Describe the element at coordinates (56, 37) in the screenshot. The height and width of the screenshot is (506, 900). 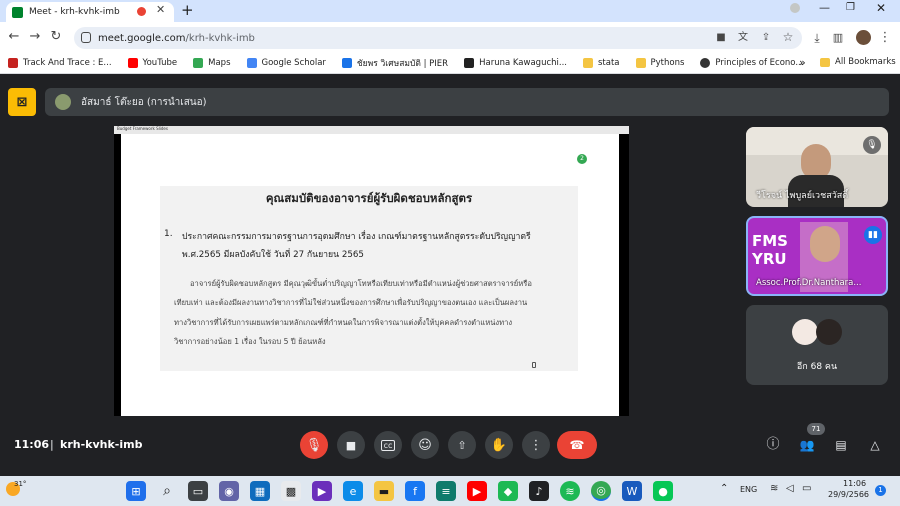
I see `reload-icon: ↻` at that location.